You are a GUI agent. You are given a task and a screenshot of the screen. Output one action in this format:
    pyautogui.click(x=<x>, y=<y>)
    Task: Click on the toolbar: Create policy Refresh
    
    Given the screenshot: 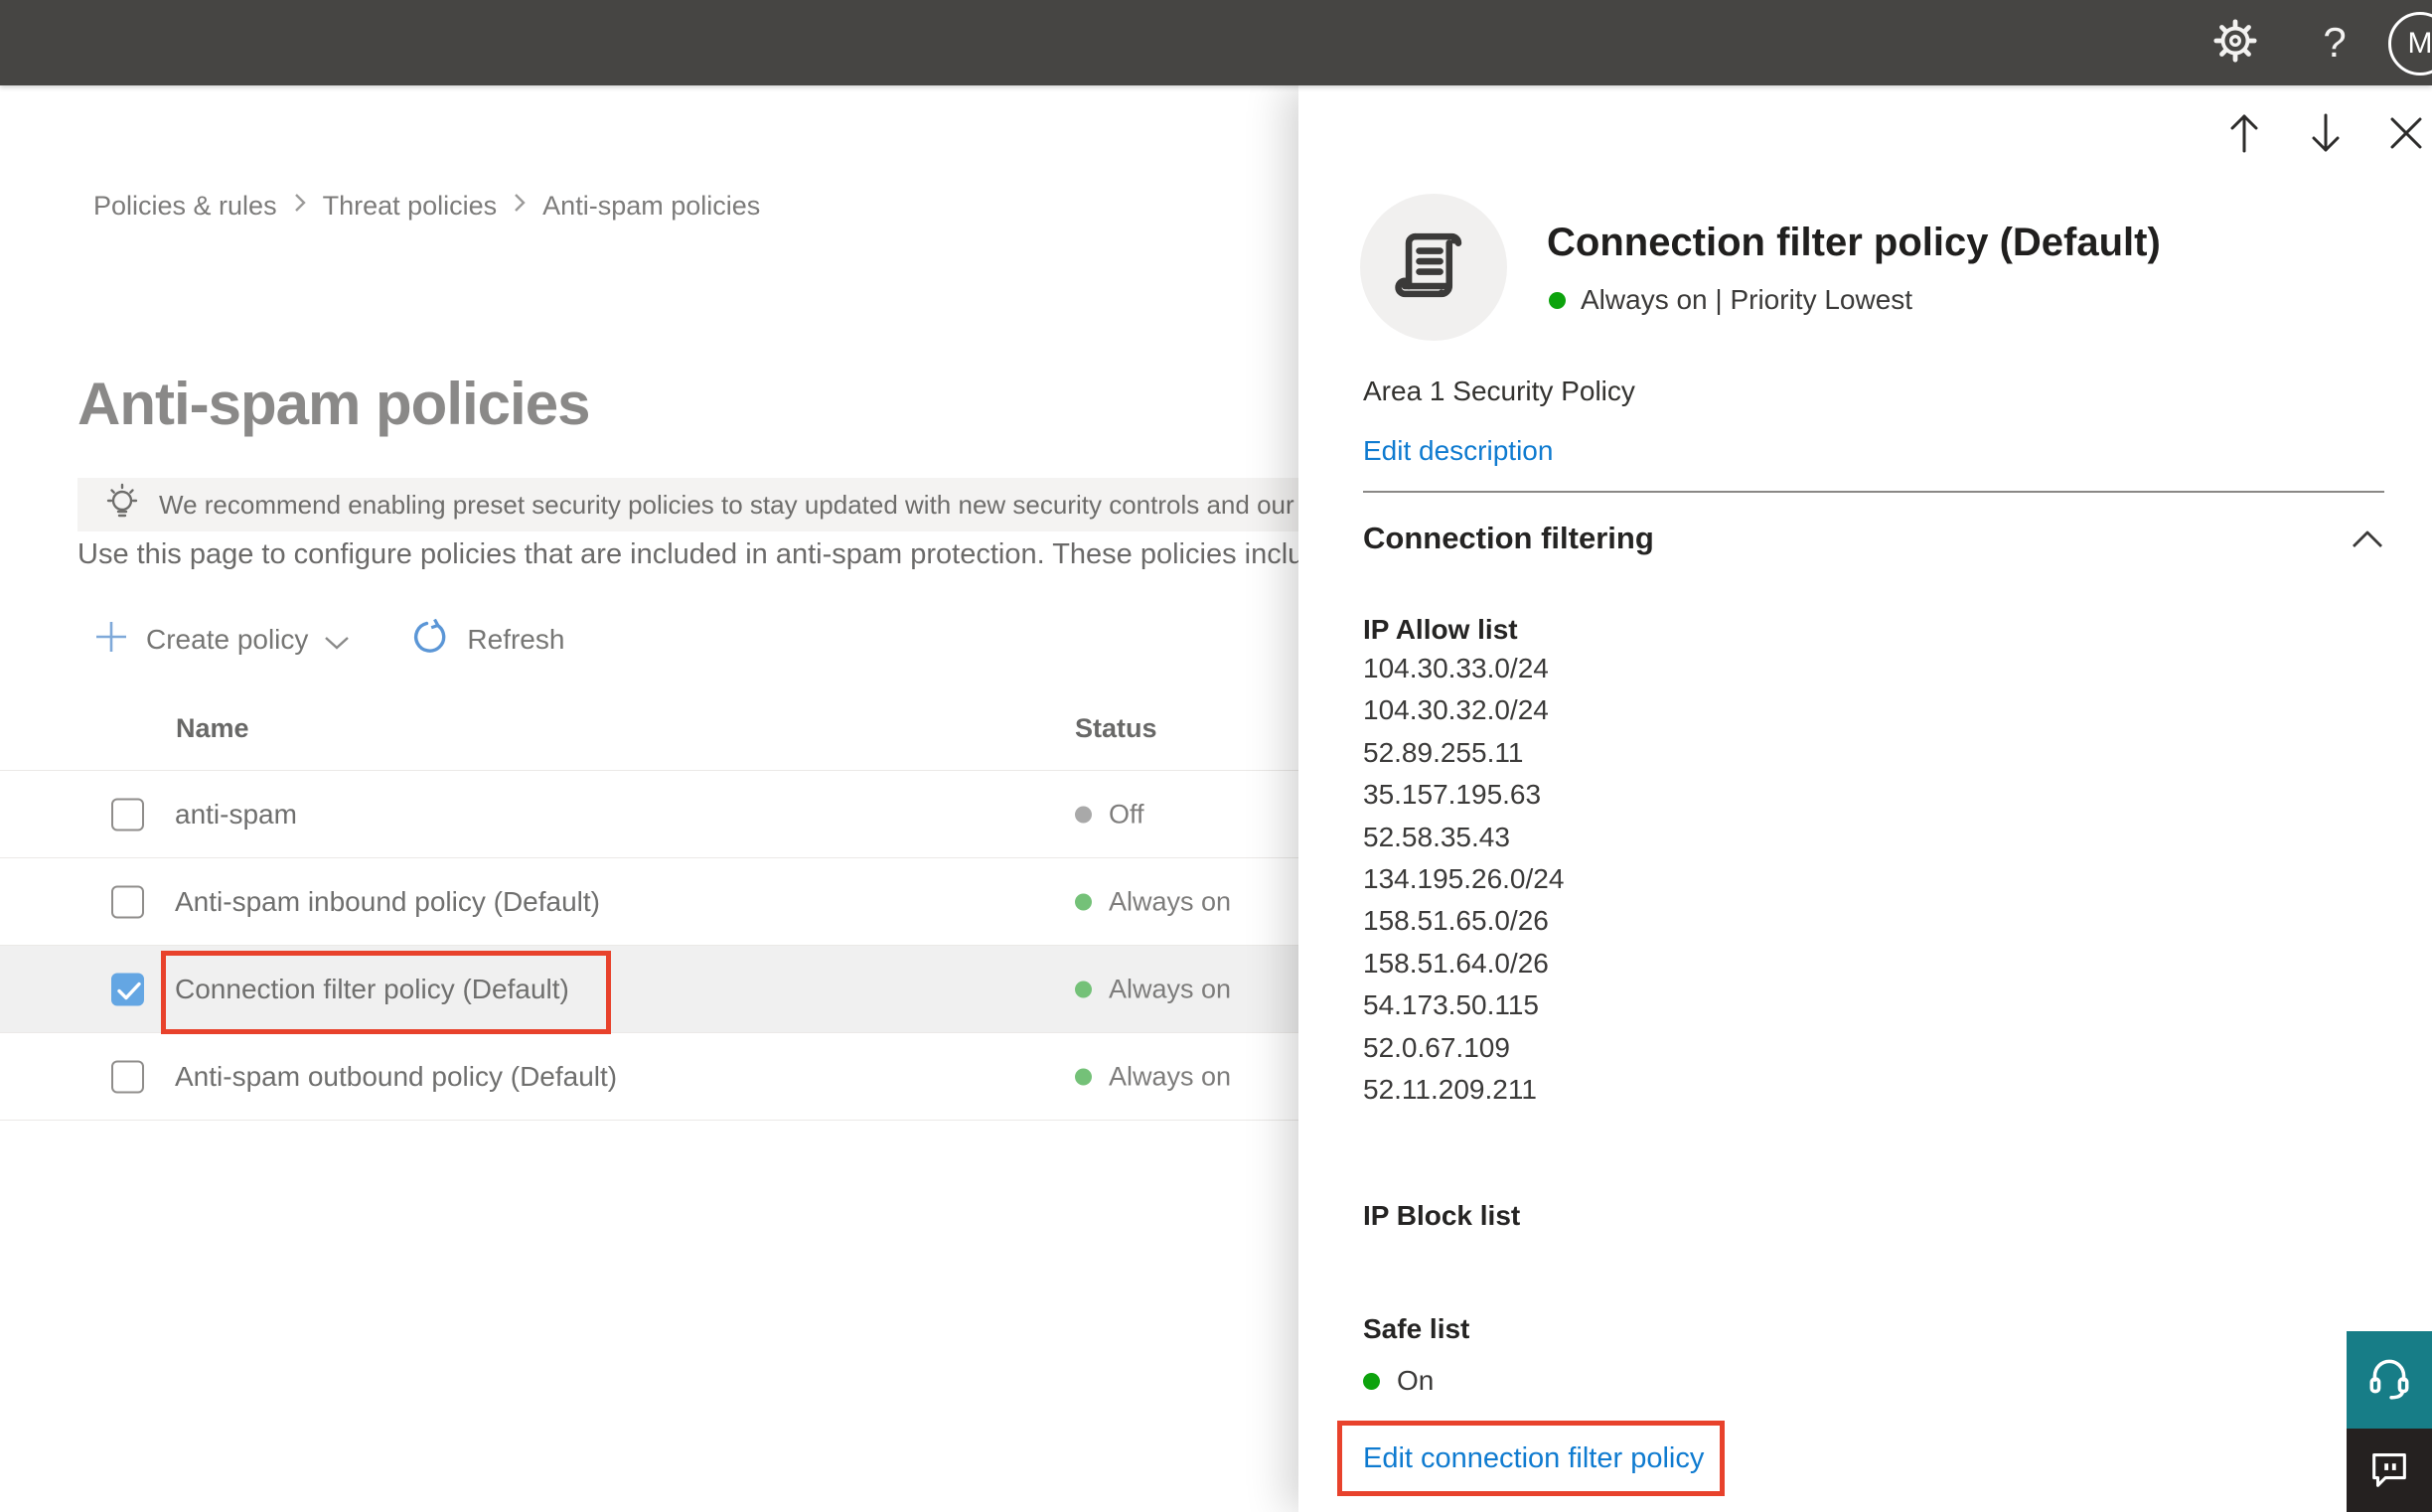 What is the action you would take?
    pyautogui.click(x=329, y=640)
    